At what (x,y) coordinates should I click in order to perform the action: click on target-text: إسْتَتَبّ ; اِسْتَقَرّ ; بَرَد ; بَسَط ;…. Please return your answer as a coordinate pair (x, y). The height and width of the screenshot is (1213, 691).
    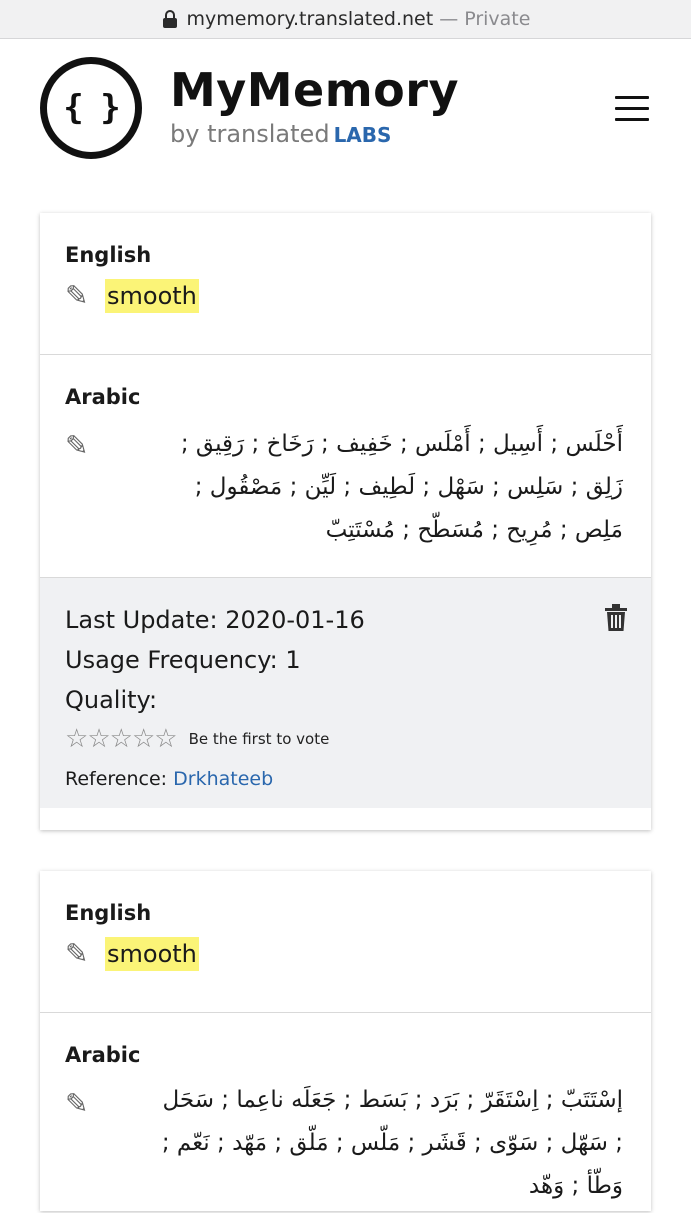
    Looking at the image, I should click on (392, 1143).